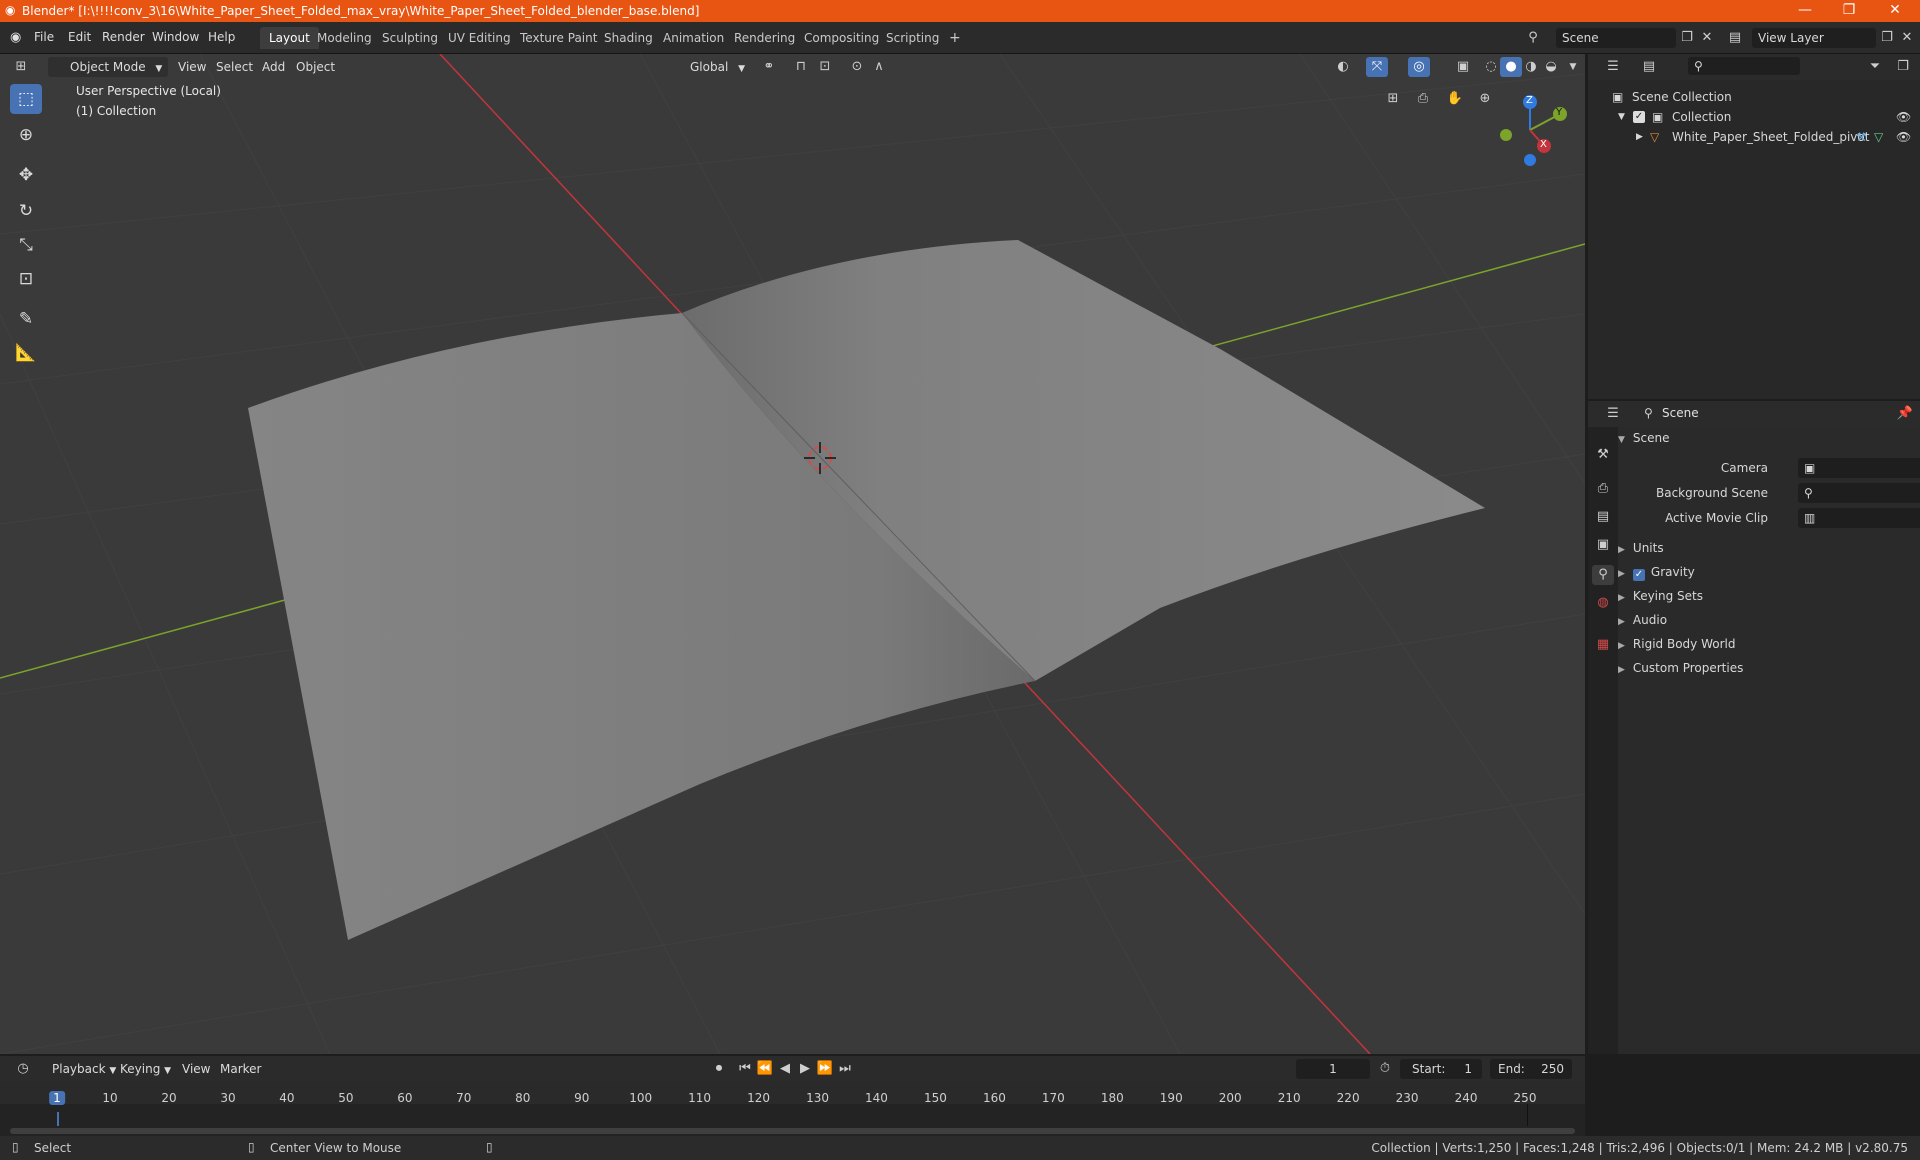 The height and width of the screenshot is (1160, 1920). I want to click on tab-texture-paint: Texture Paint, so click(558, 38).